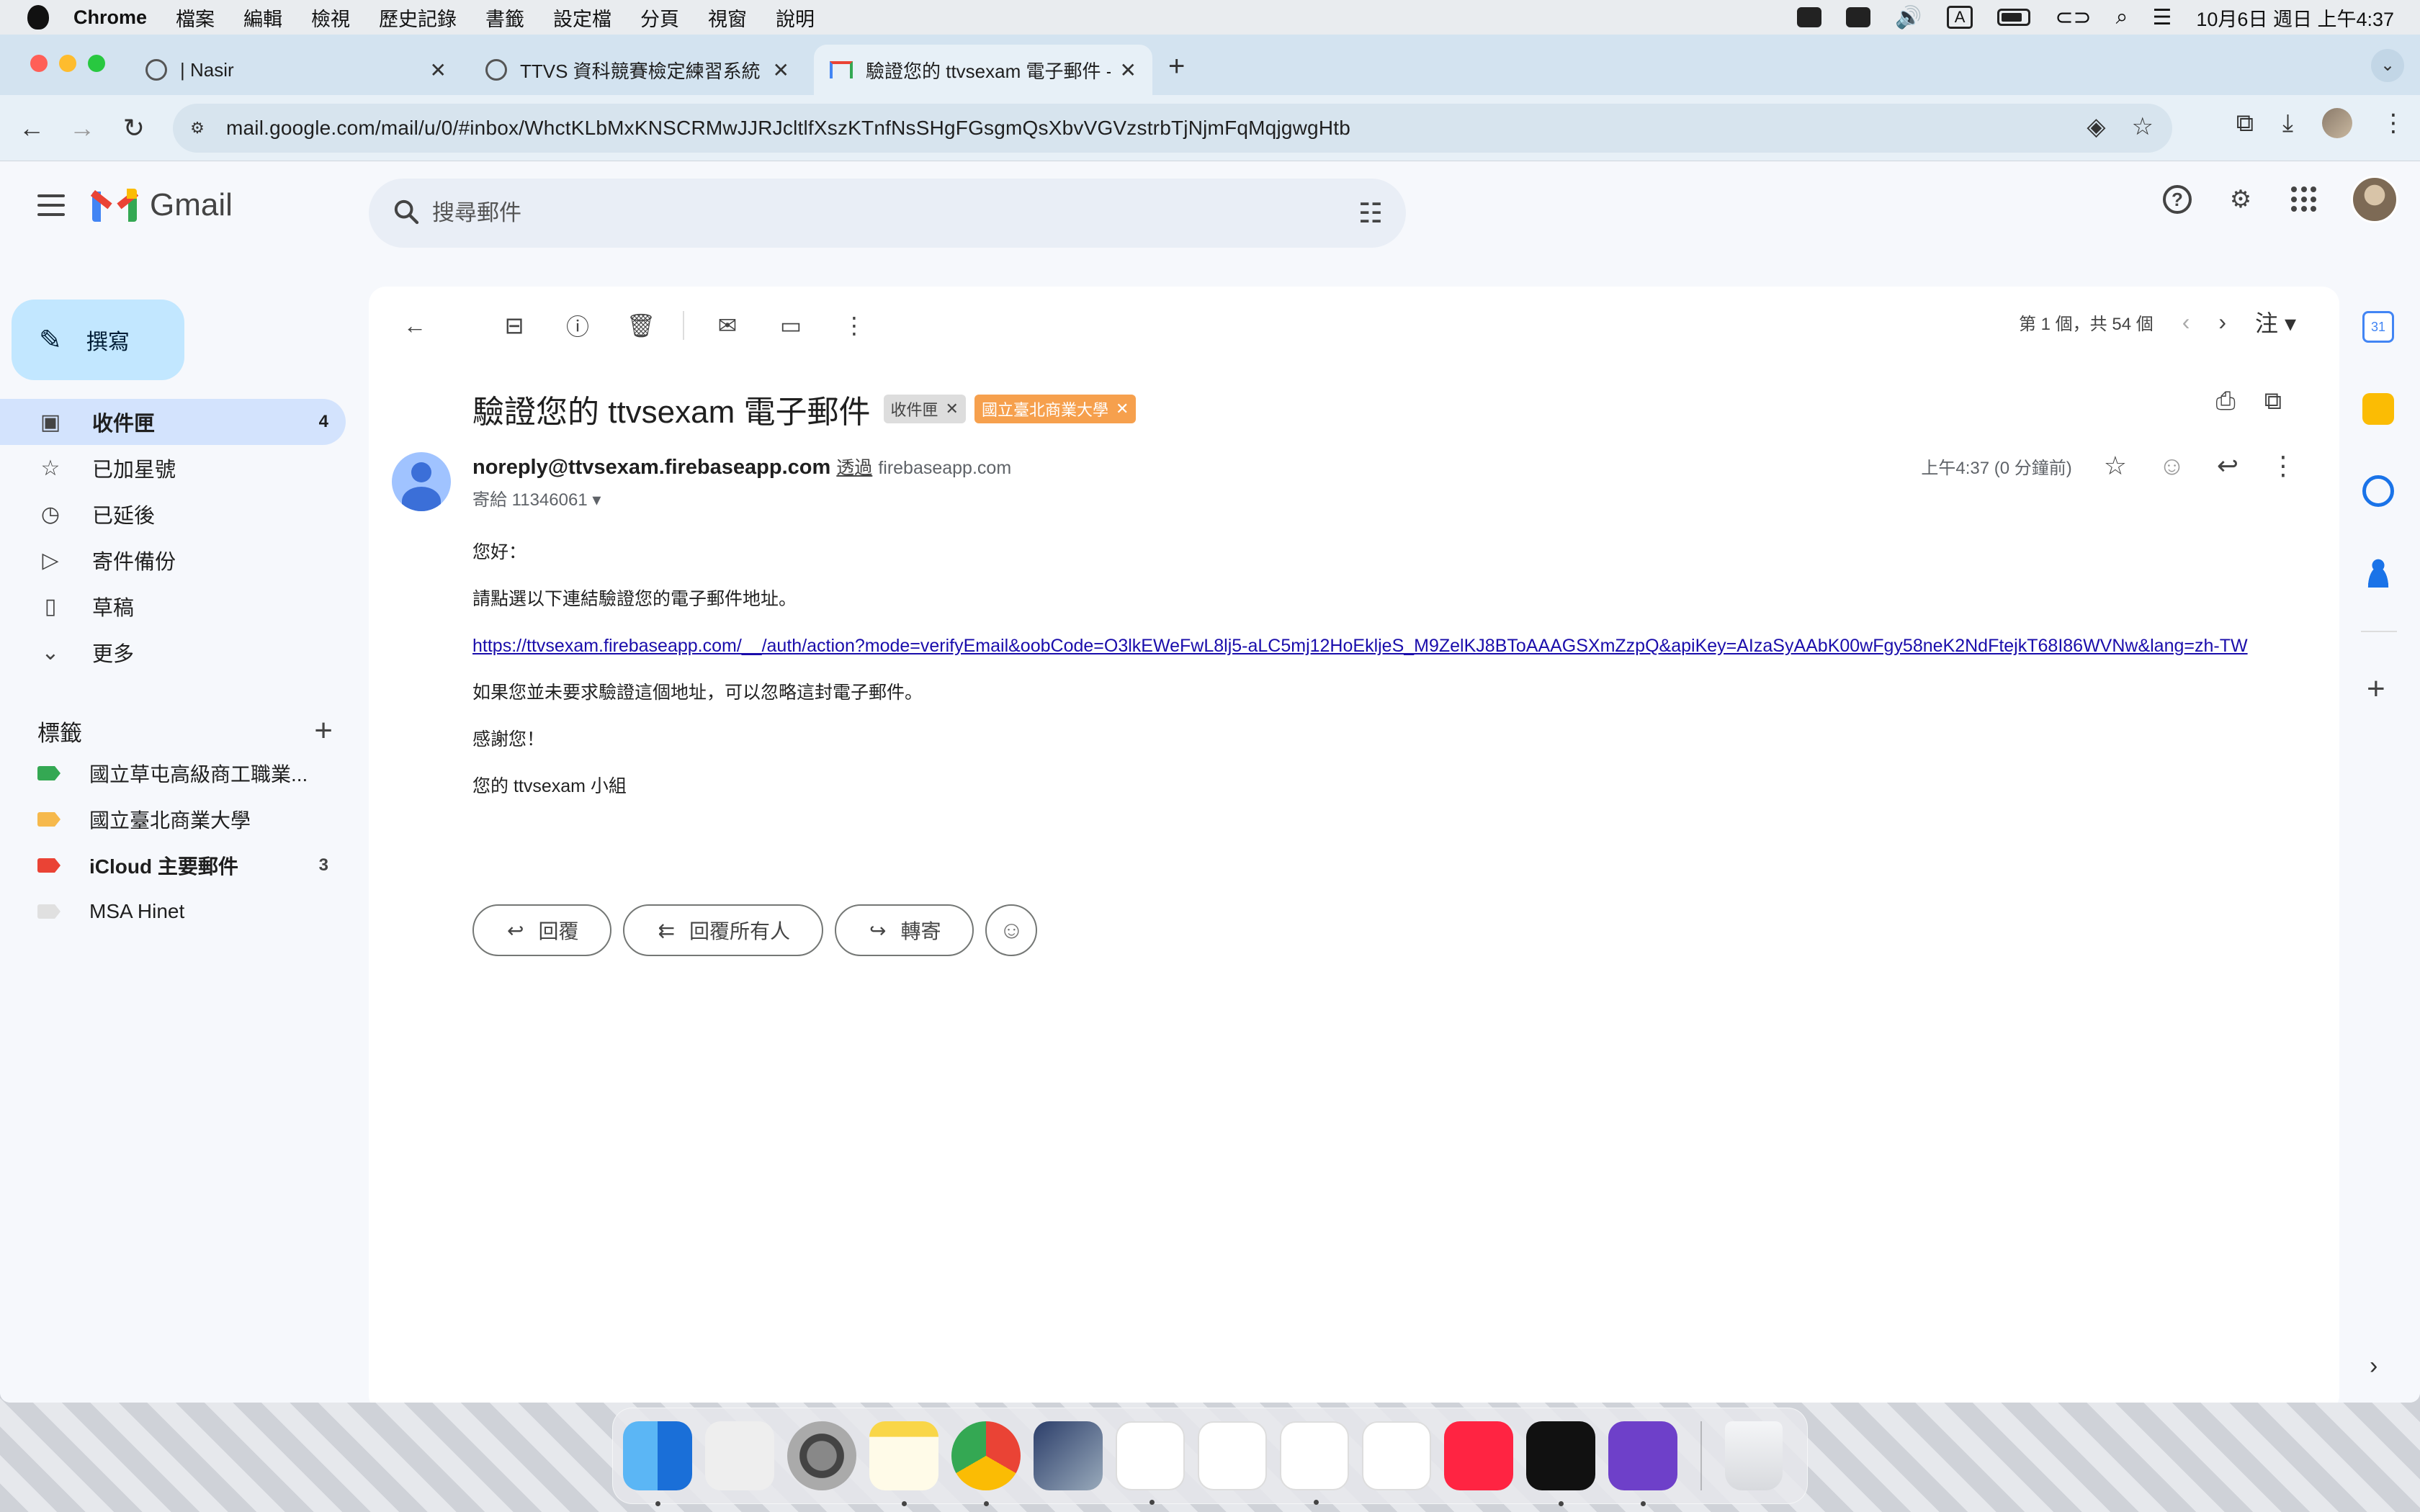  What do you see at coordinates (2172, 466) in the screenshot?
I see `add-reaction-emoji-icon: ☺` at bounding box center [2172, 466].